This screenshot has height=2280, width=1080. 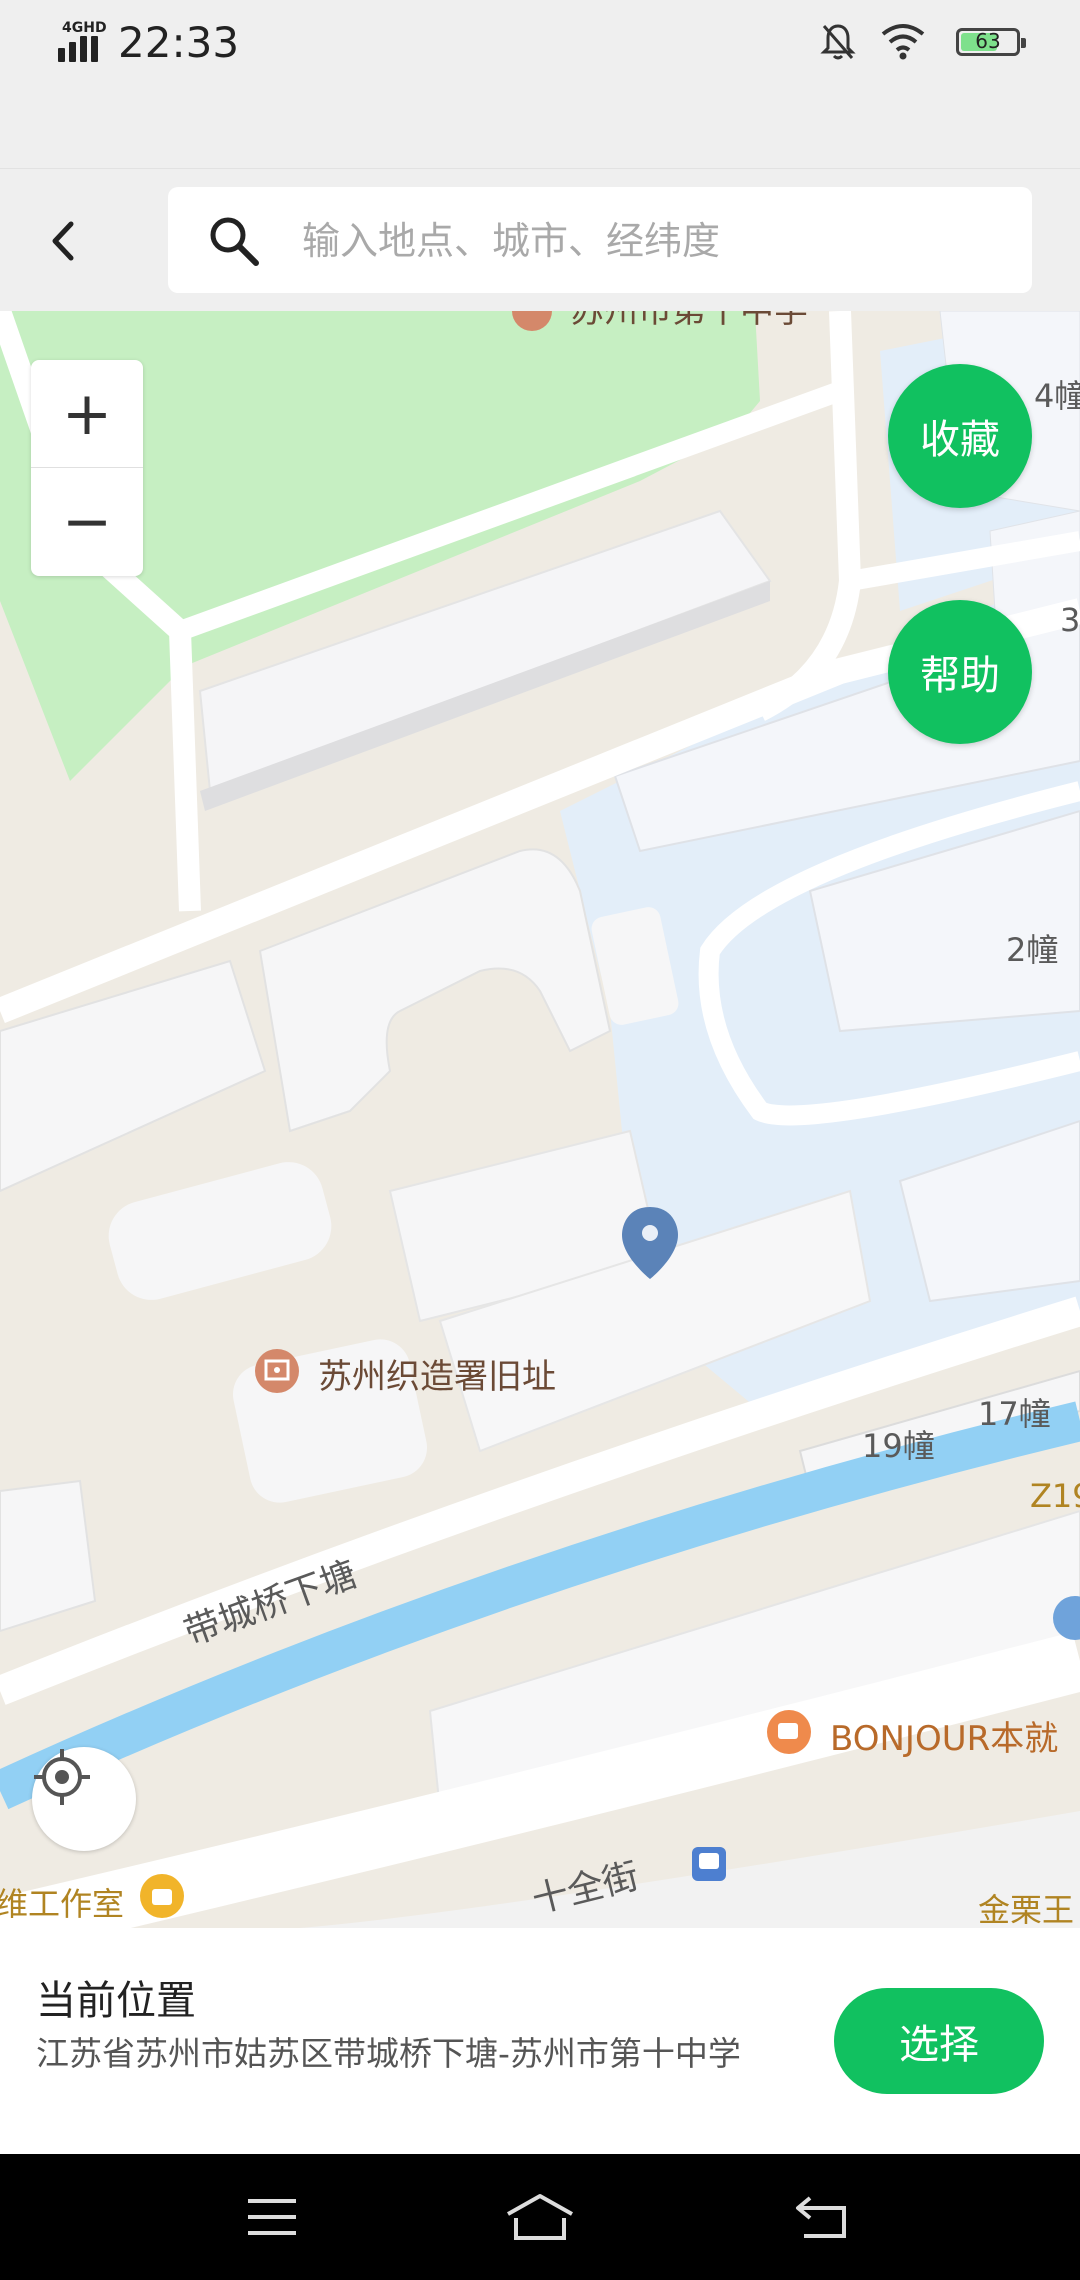 What do you see at coordinates (162, 1896) in the screenshot?
I see `poi-icon-studio` at bounding box center [162, 1896].